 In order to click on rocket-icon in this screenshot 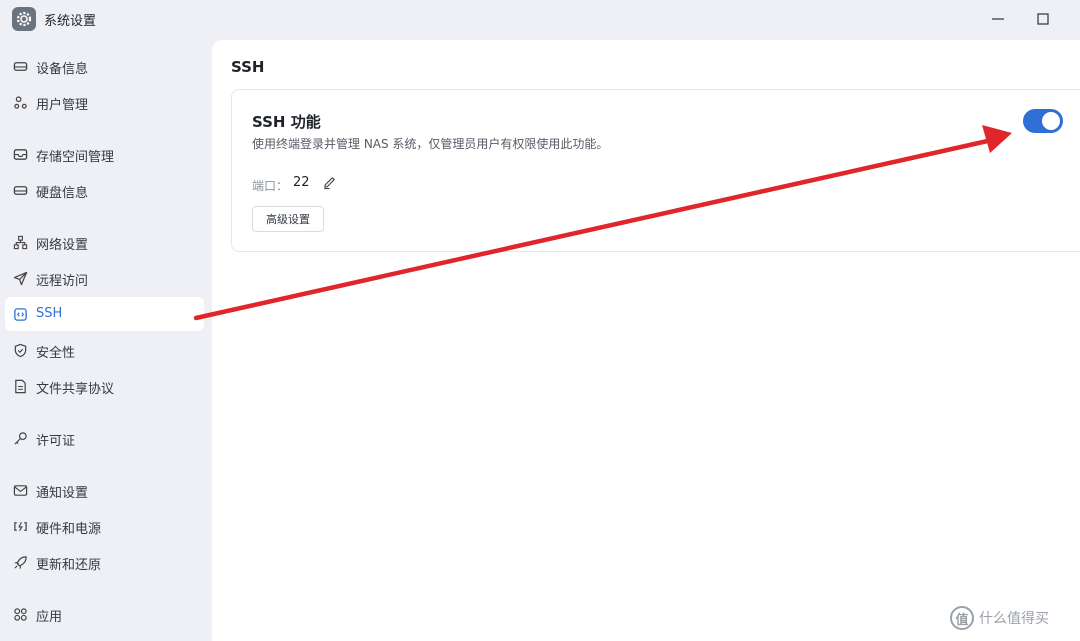, I will do `click(20, 562)`.